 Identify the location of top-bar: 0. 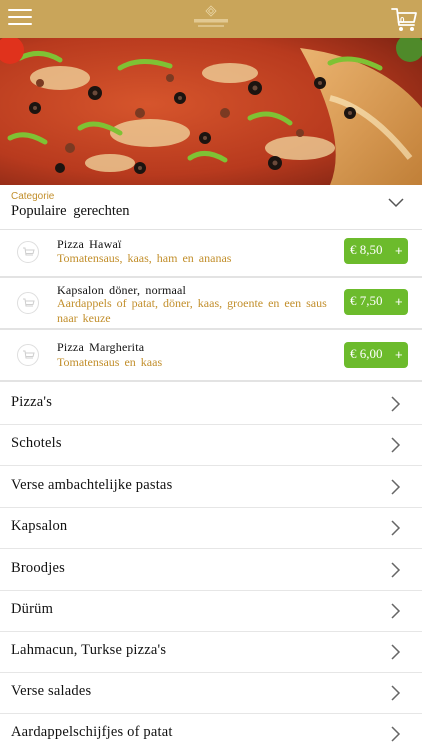
(211, 19).